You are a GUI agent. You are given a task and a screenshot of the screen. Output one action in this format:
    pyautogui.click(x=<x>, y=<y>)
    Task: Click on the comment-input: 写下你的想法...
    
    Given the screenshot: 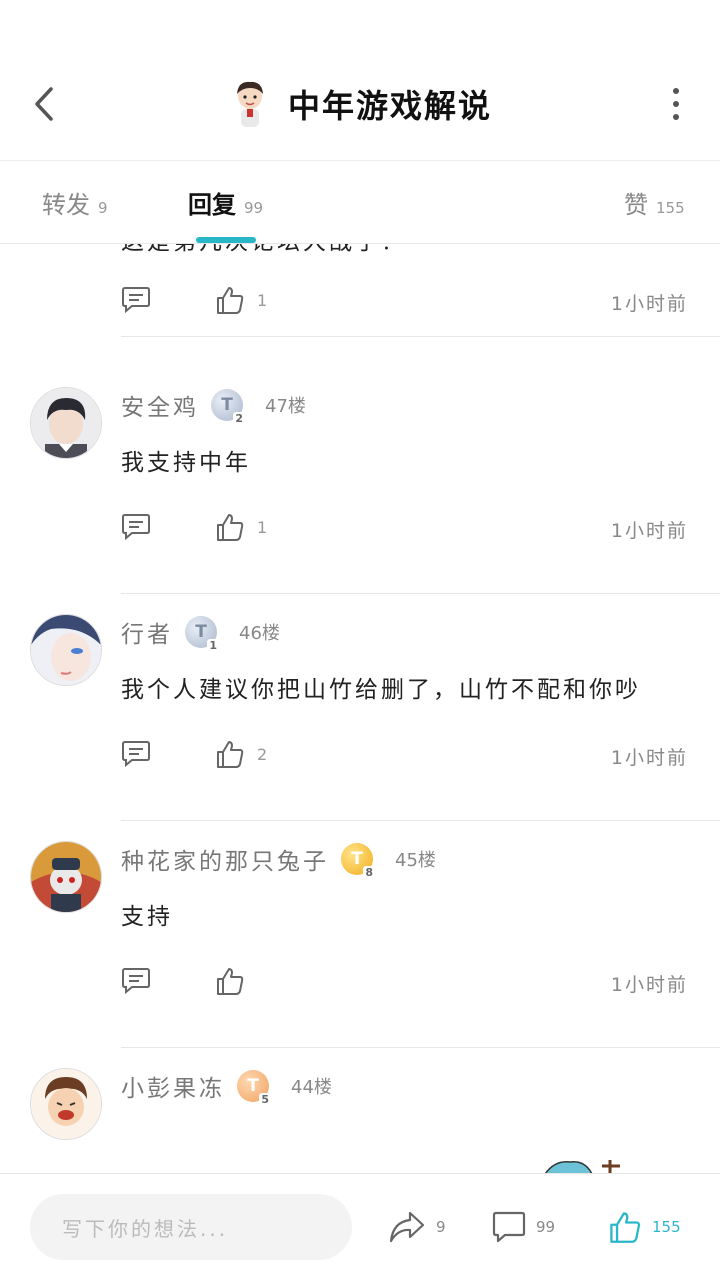 What is the action you would take?
    pyautogui.click(x=191, y=1227)
    